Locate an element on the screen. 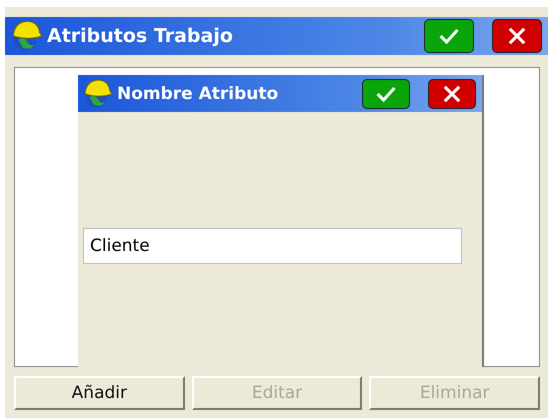 This screenshot has width=548, height=418. dialog-title: Nombre Atributo is located at coordinates (197, 94).